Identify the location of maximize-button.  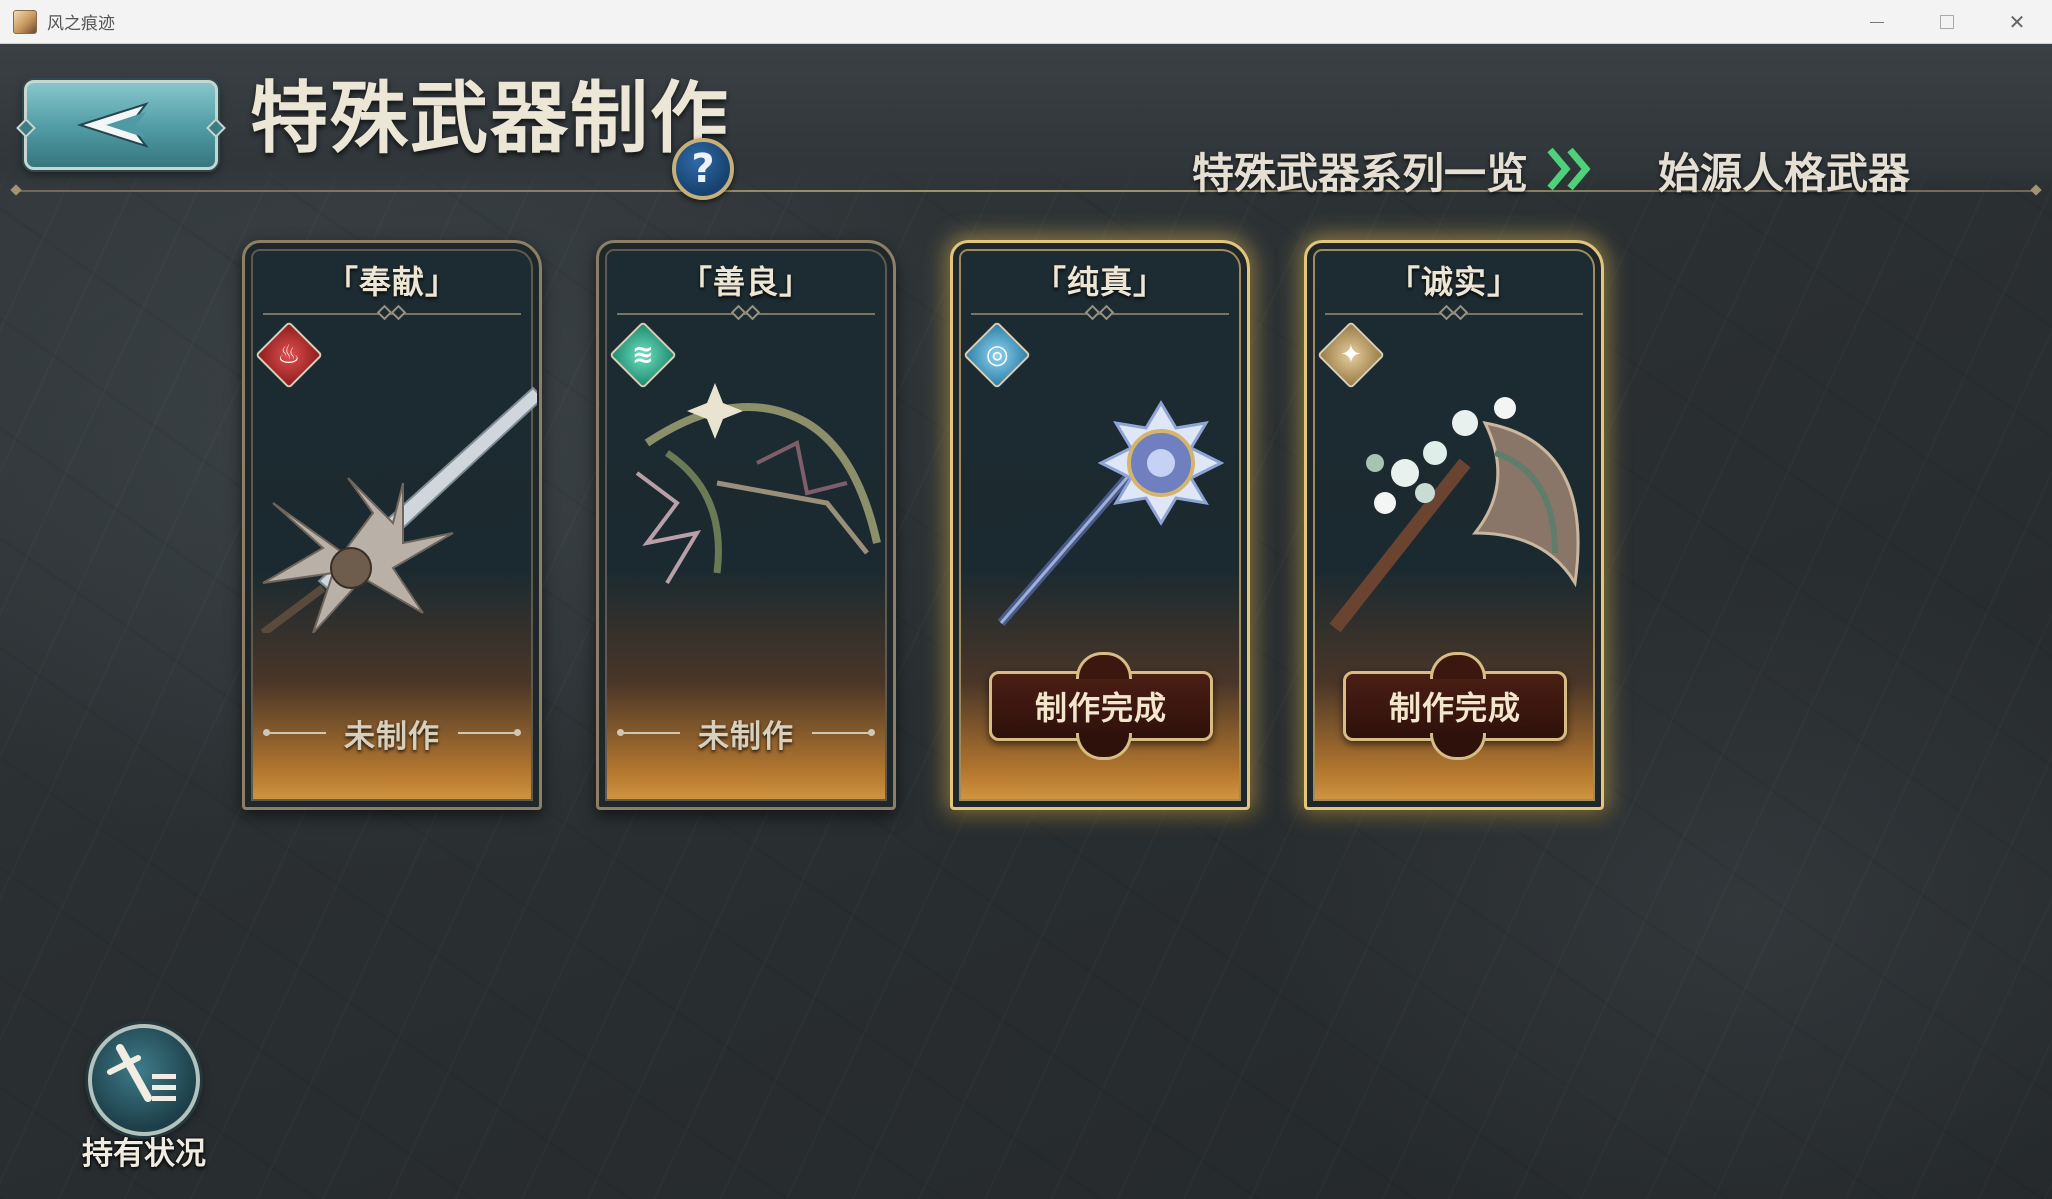
(1947, 22).